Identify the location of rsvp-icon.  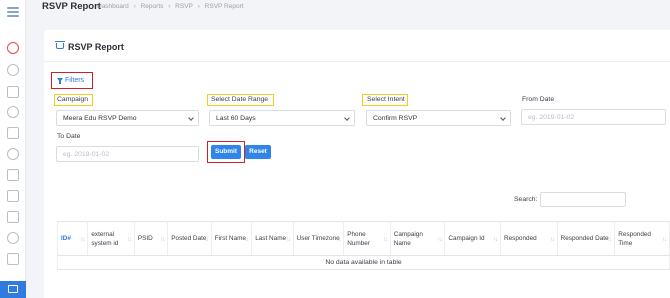
(13, 289).